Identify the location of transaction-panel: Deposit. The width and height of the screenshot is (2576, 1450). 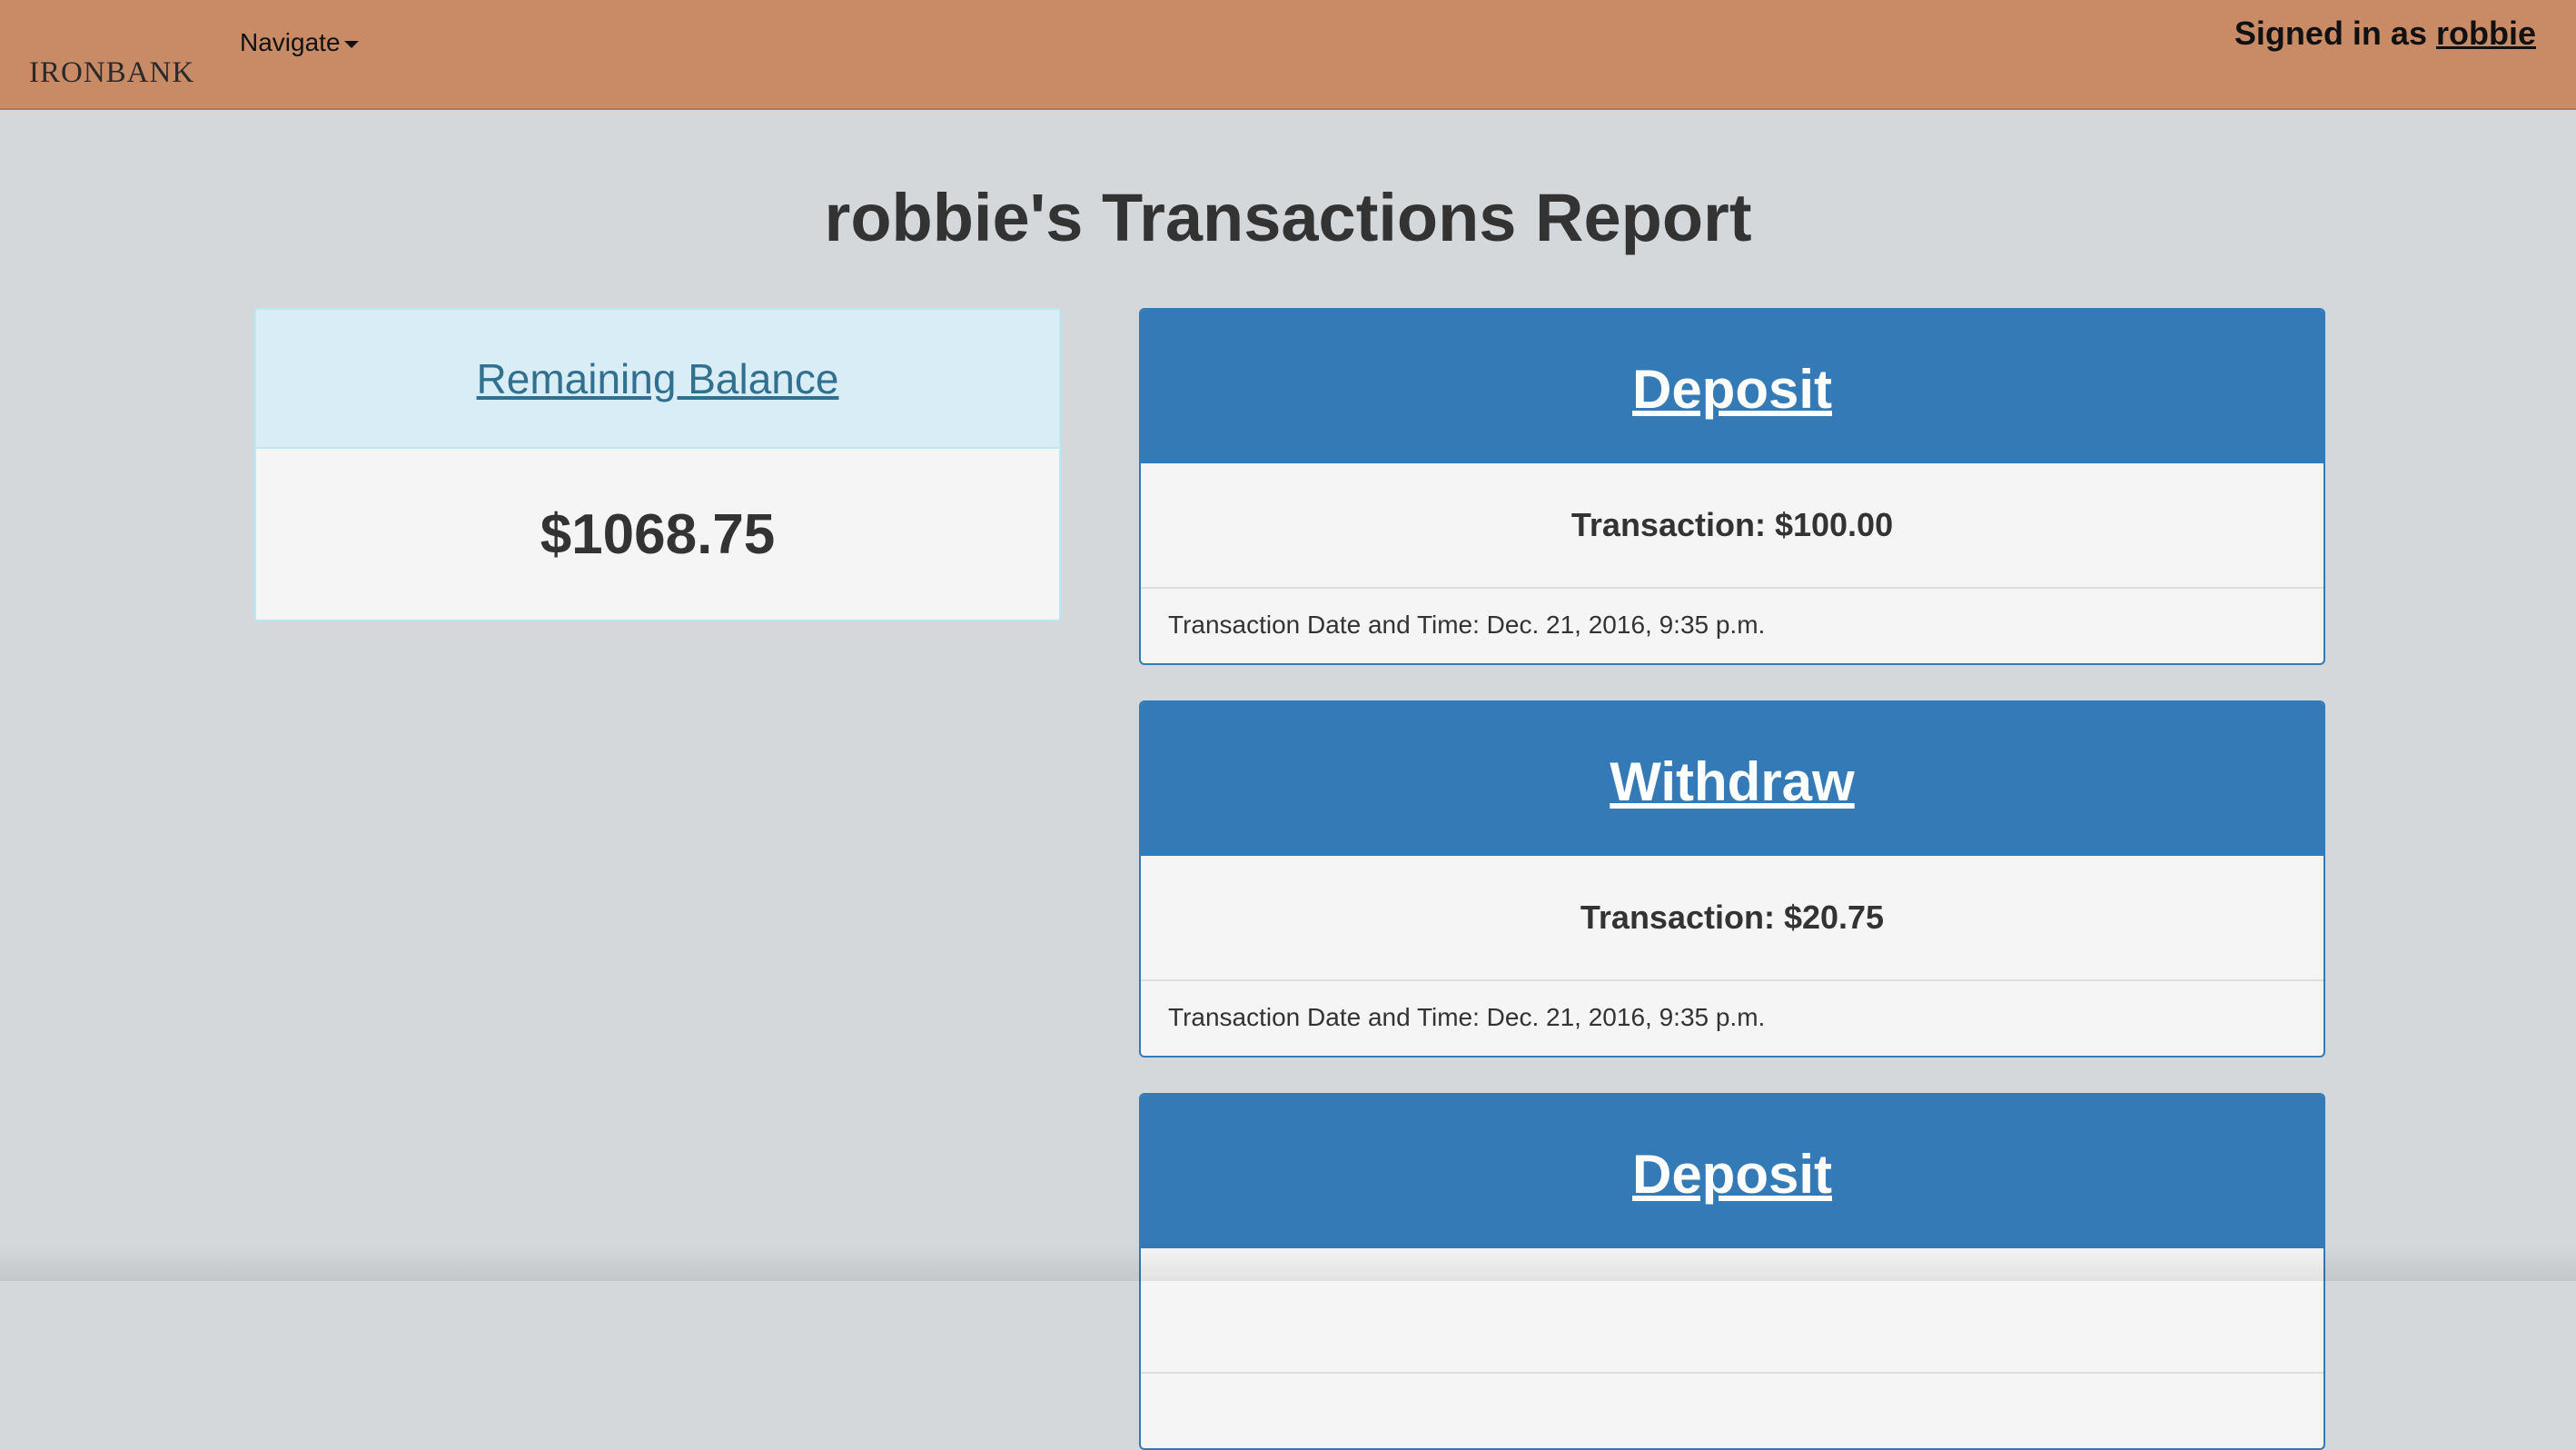
(1732, 1271).